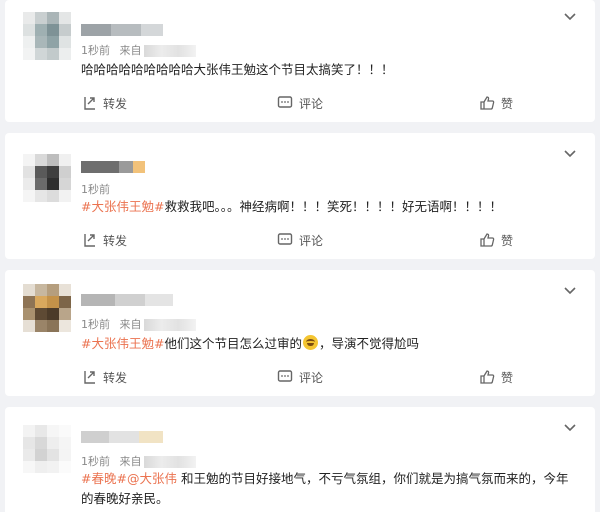 The height and width of the screenshot is (512, 600). I want to click on comment-body: 和王勉的节目好接地气，不亏气氛组，你们就是为搞气氛而来的，今年, so click(372, 478).